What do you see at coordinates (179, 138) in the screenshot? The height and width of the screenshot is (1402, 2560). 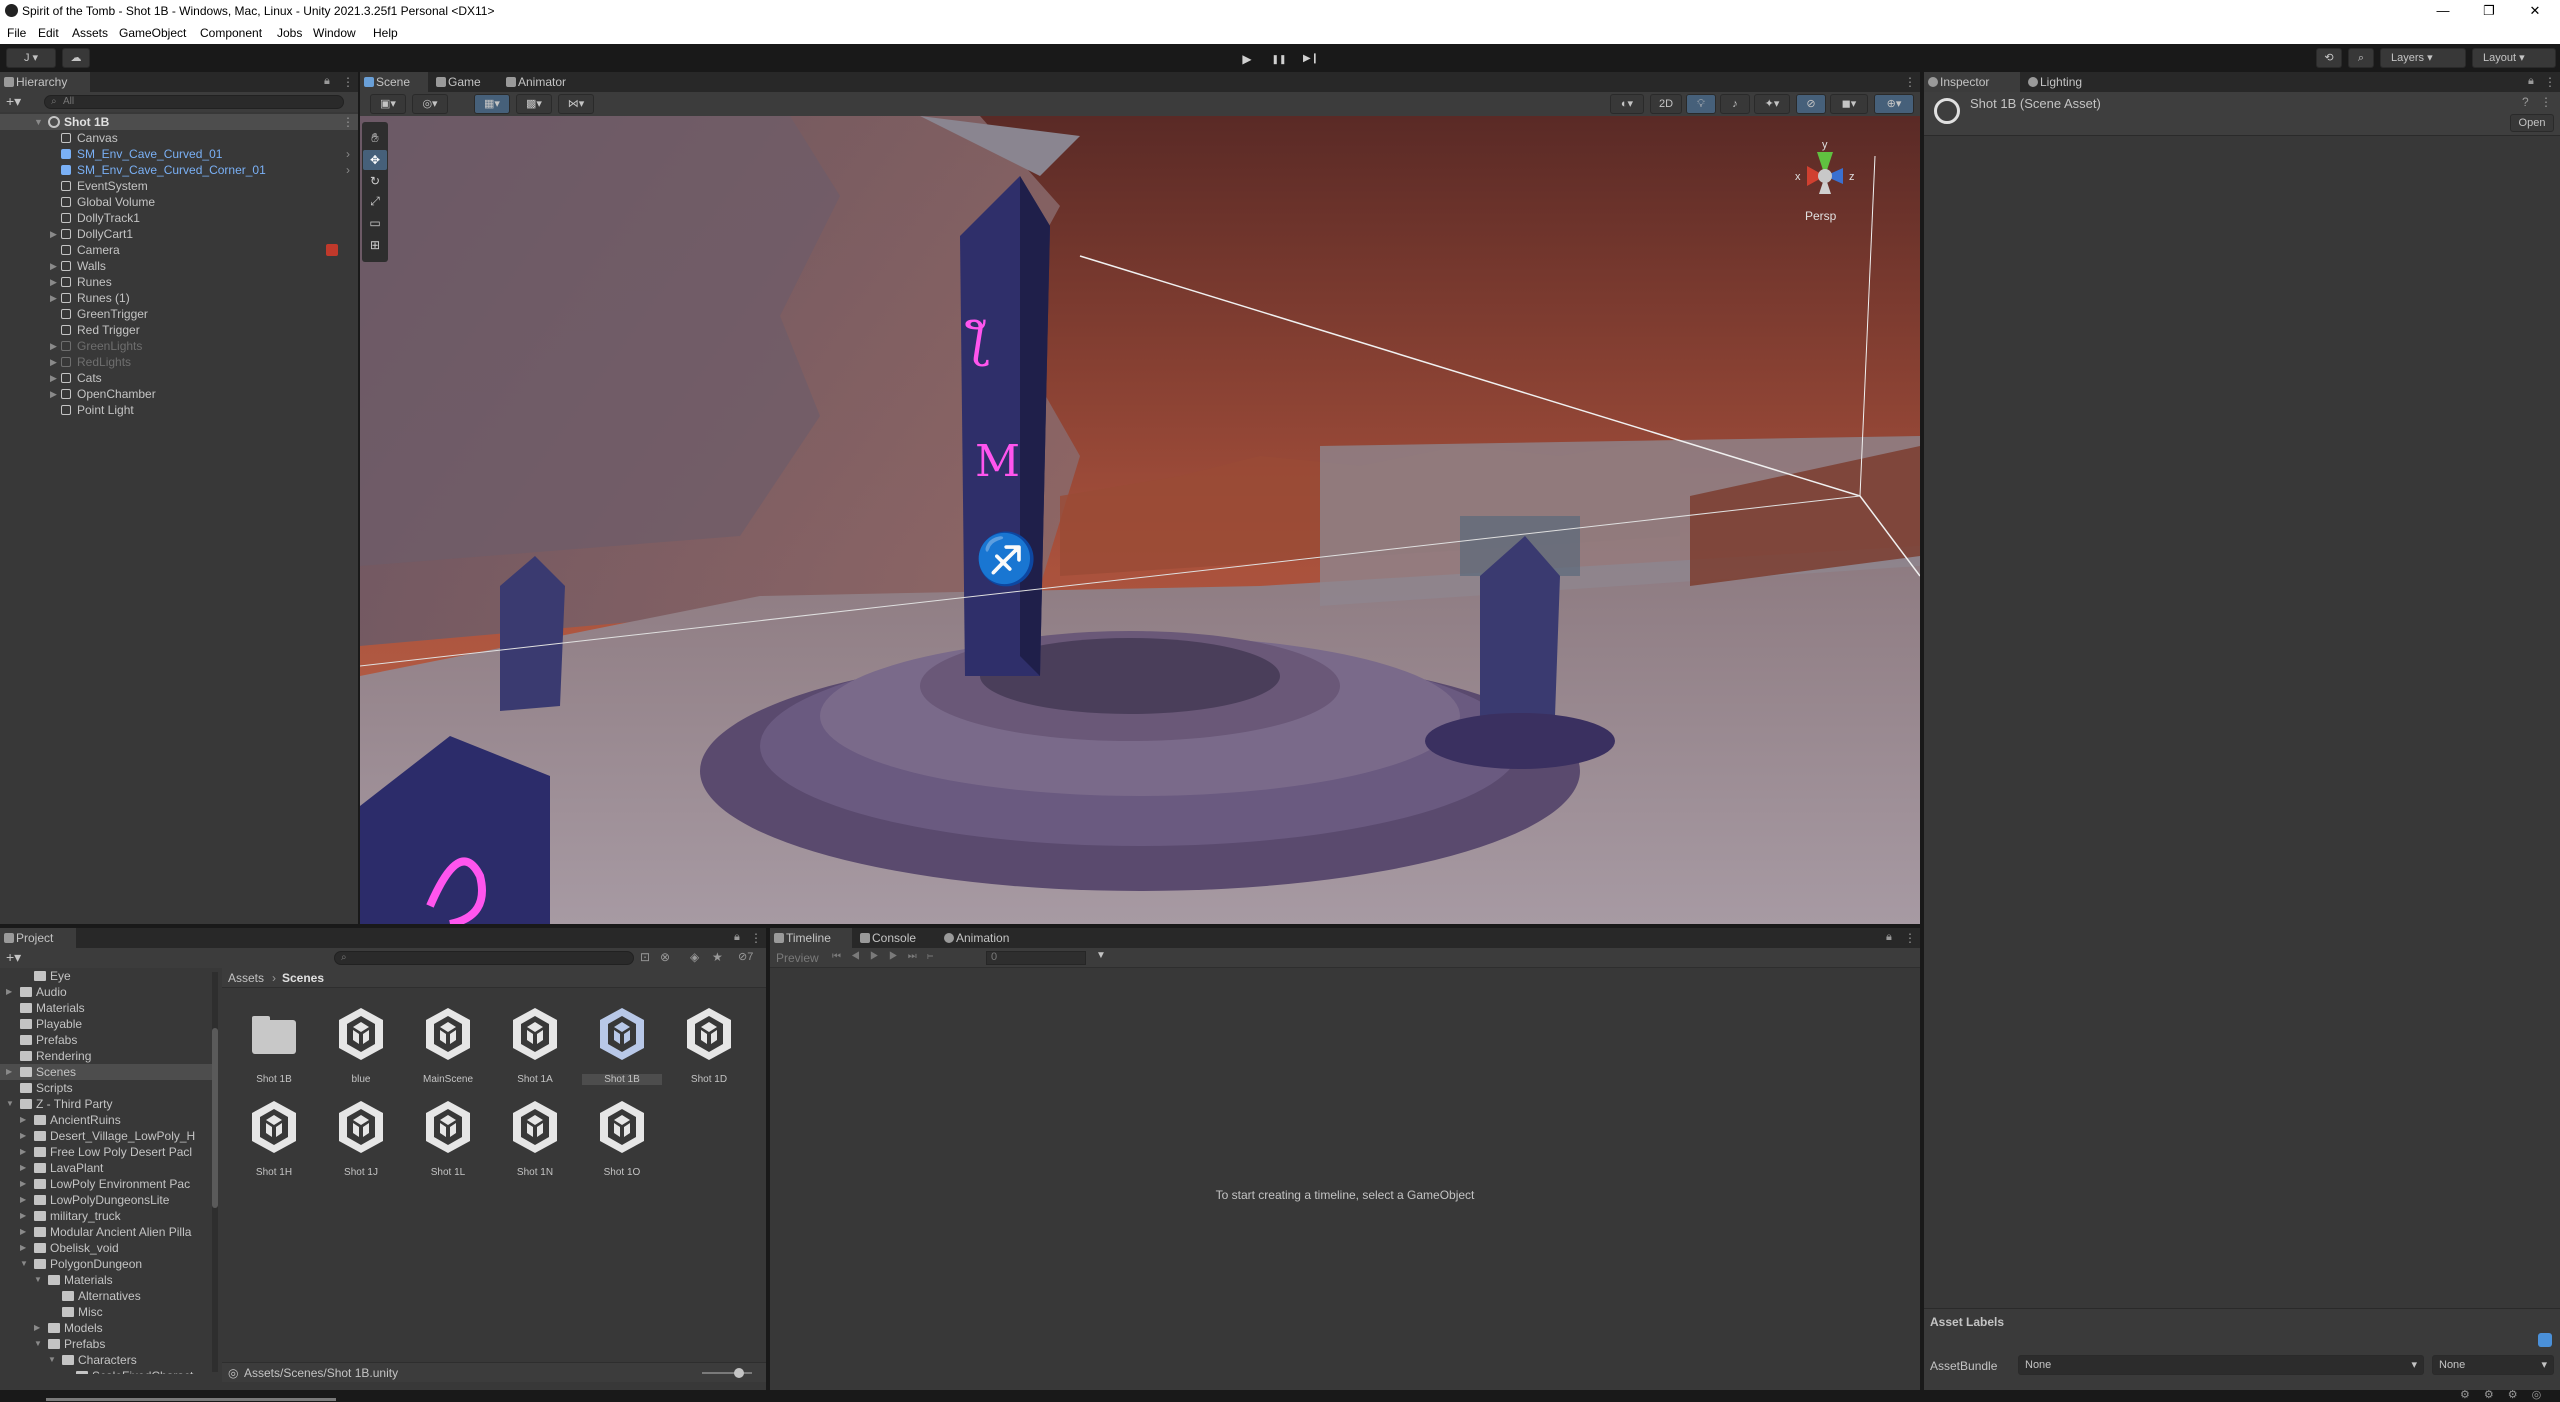 I see `hierarchy-item: Canvas` at bounding box center [179, 138].